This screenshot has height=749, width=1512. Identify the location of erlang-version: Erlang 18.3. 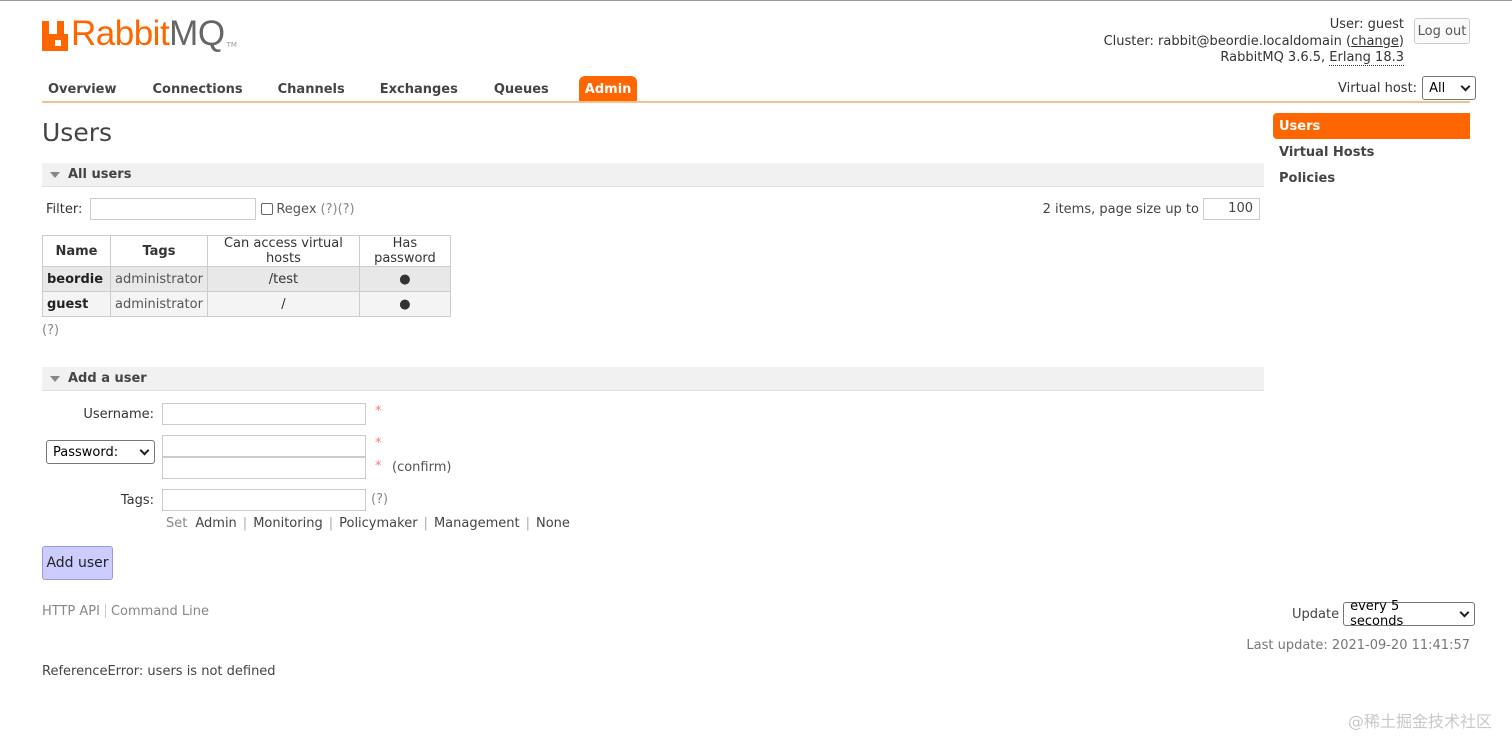
(1366, 58).